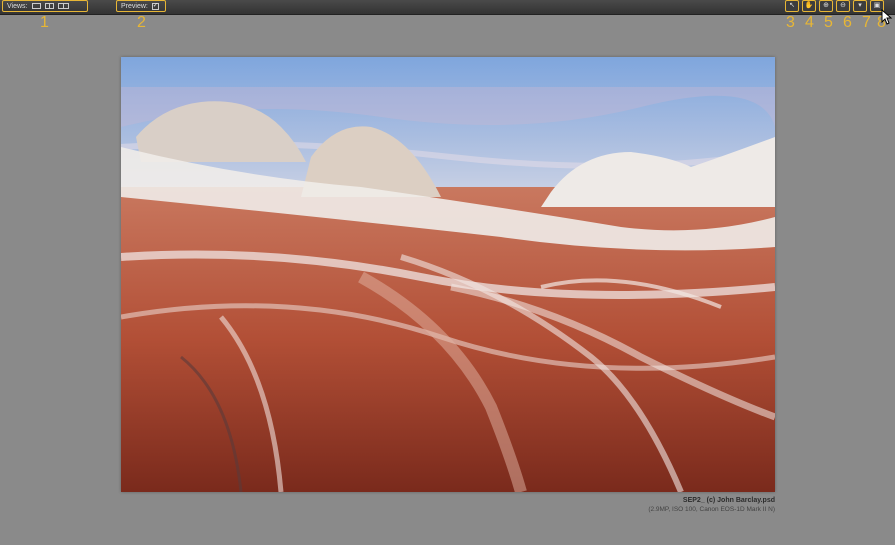 Image resolution: width=895 pixels, height=545 pixels. Describe the element at coordinates (134, 6) in the screenshot. I see `preview-label: Preview:` at that location.